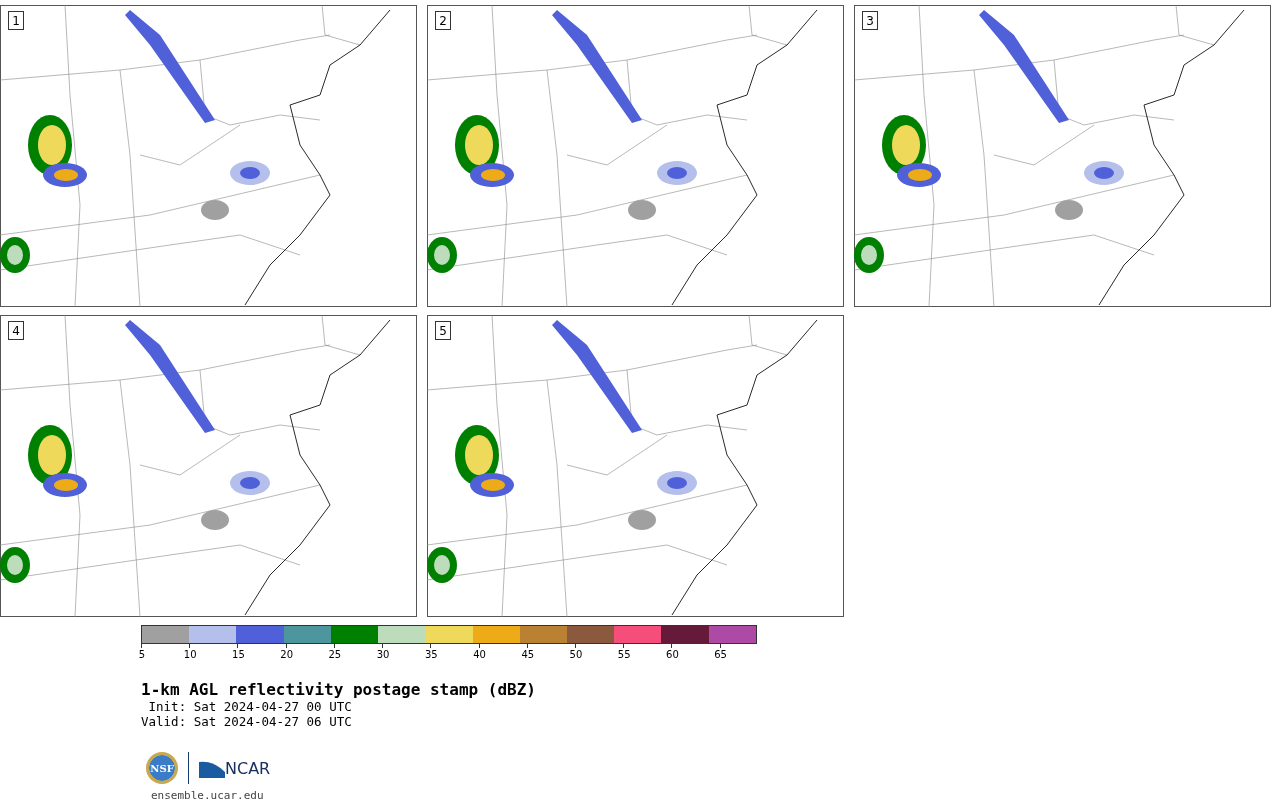 Image resolution: width=1280 pixels, height=809 pixels. What do you see at coordinates (624, 654) in the screenshot?
I see `colorbar-tick-label: 55` at bounding box center [624, 654].